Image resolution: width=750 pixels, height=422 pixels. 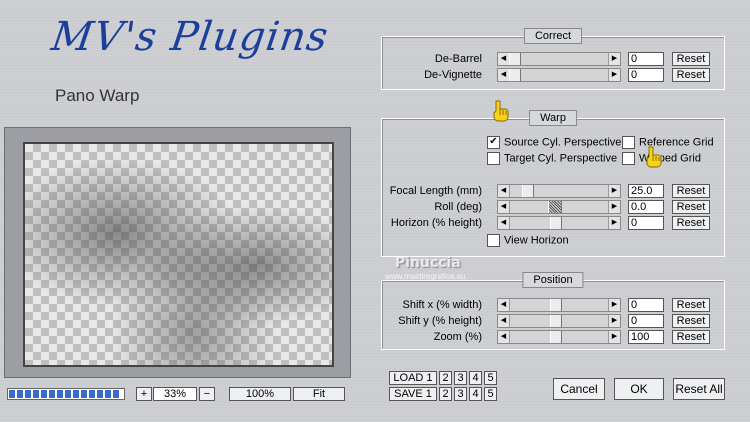 What do you see at coordinates (553, 36) in the screenshot?
I see `correct-group-title: Correct` at bounding box center [553, 36].